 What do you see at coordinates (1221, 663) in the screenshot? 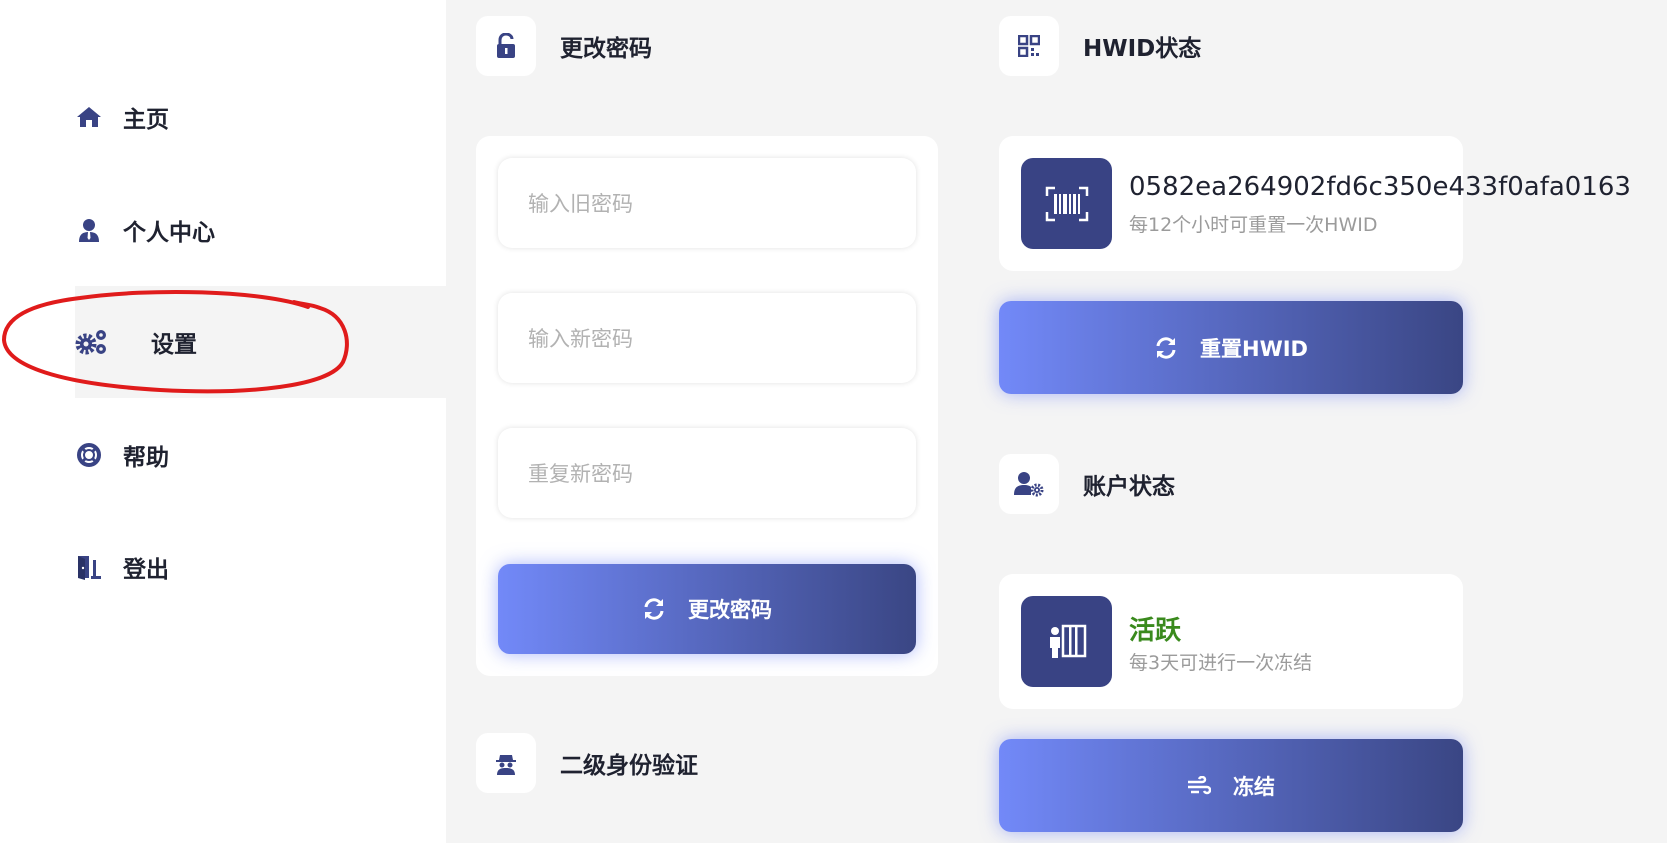
I see `account-status-note: 每3天可进行一次冻结` at bounding box center [1221, 663].